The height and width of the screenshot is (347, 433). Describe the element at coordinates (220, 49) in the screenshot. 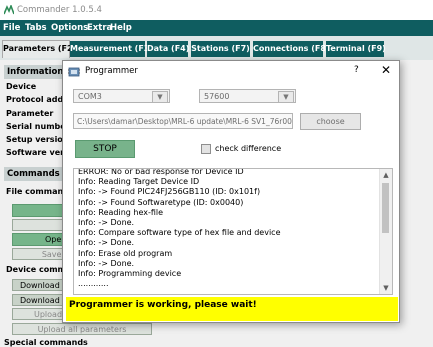

I see `tab-stations: Stations (F7)` at that location.